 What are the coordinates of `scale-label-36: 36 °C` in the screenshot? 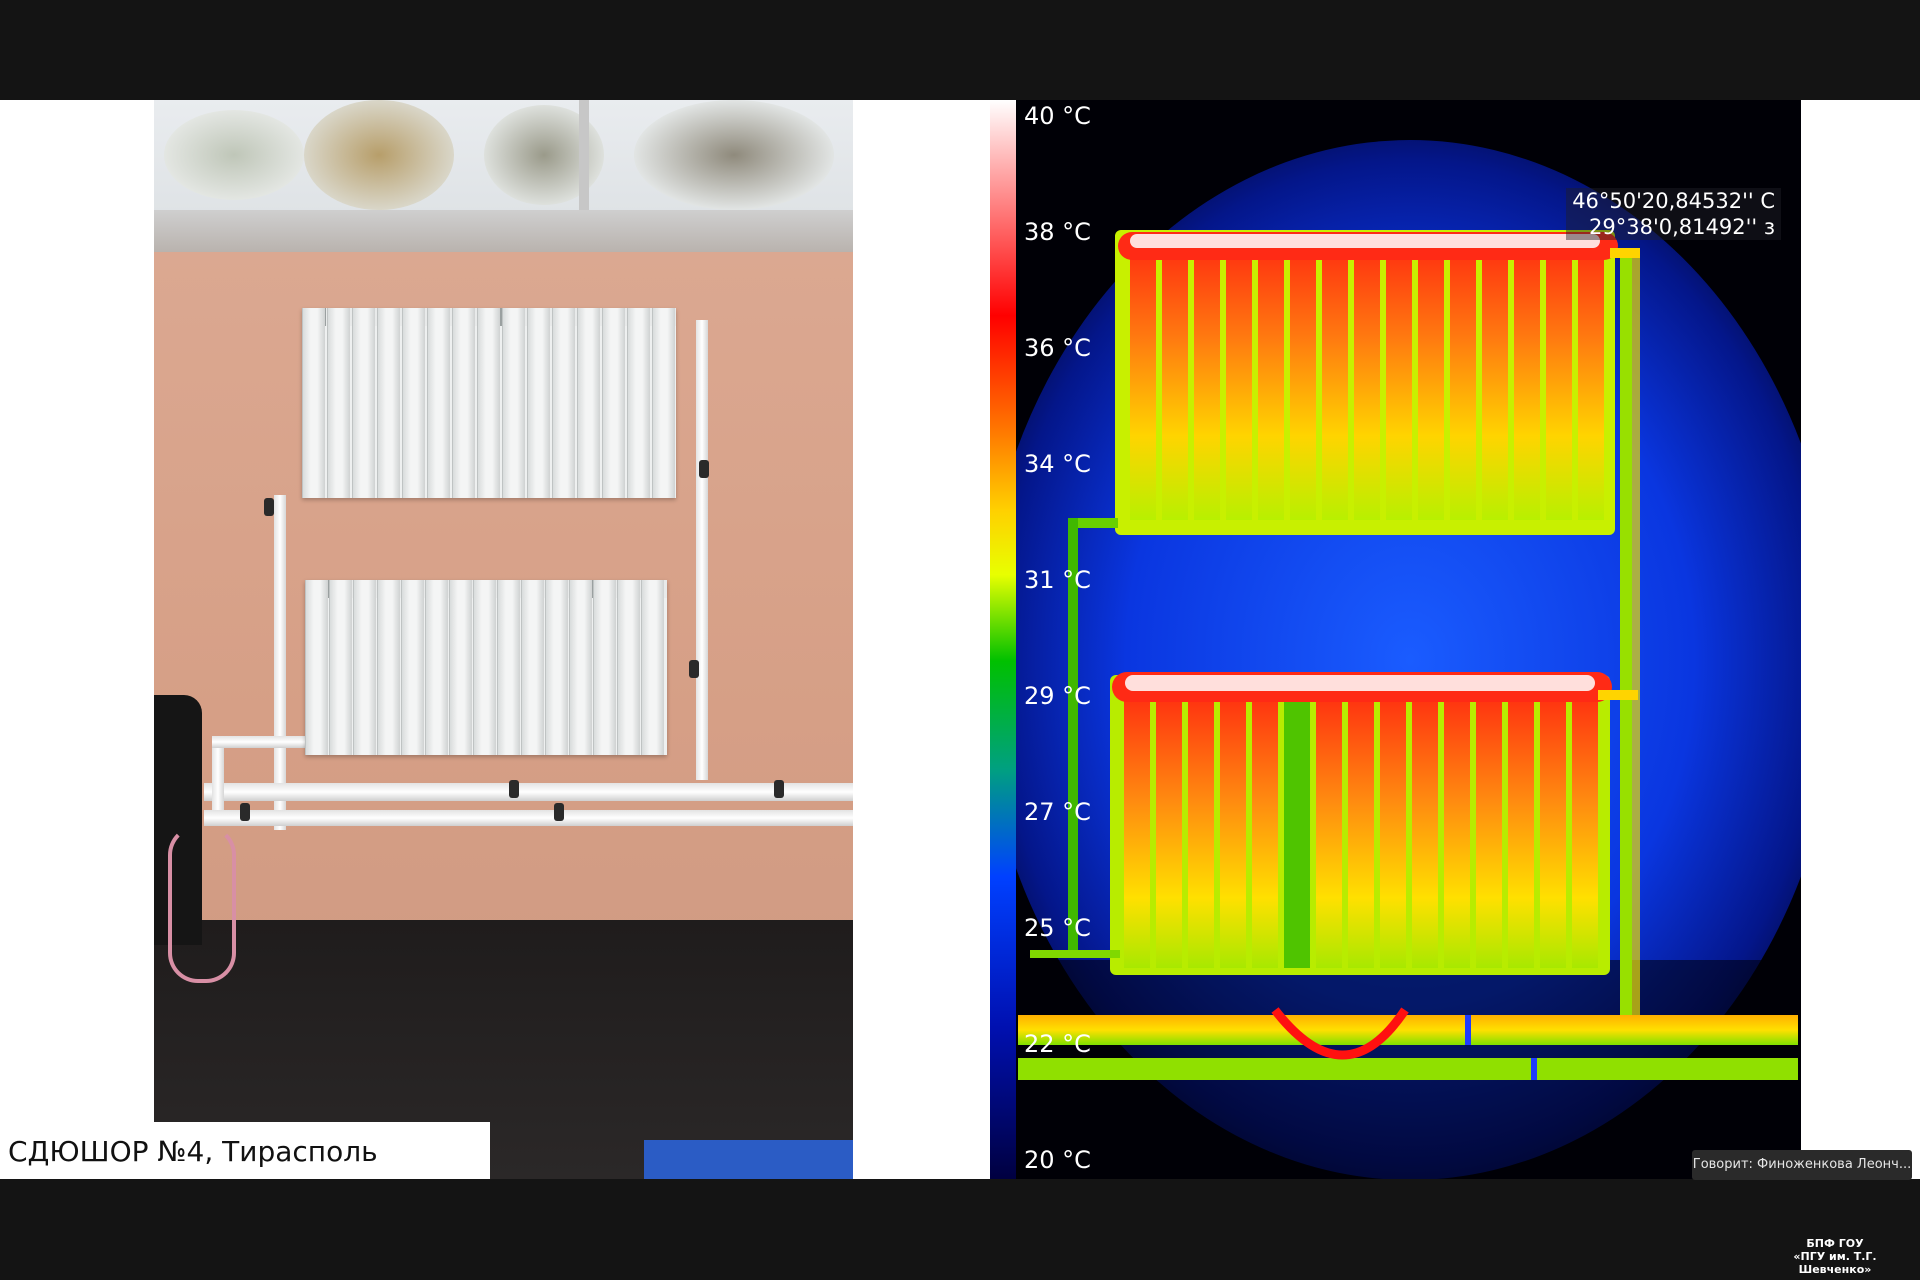 It's located at (1057, 348).